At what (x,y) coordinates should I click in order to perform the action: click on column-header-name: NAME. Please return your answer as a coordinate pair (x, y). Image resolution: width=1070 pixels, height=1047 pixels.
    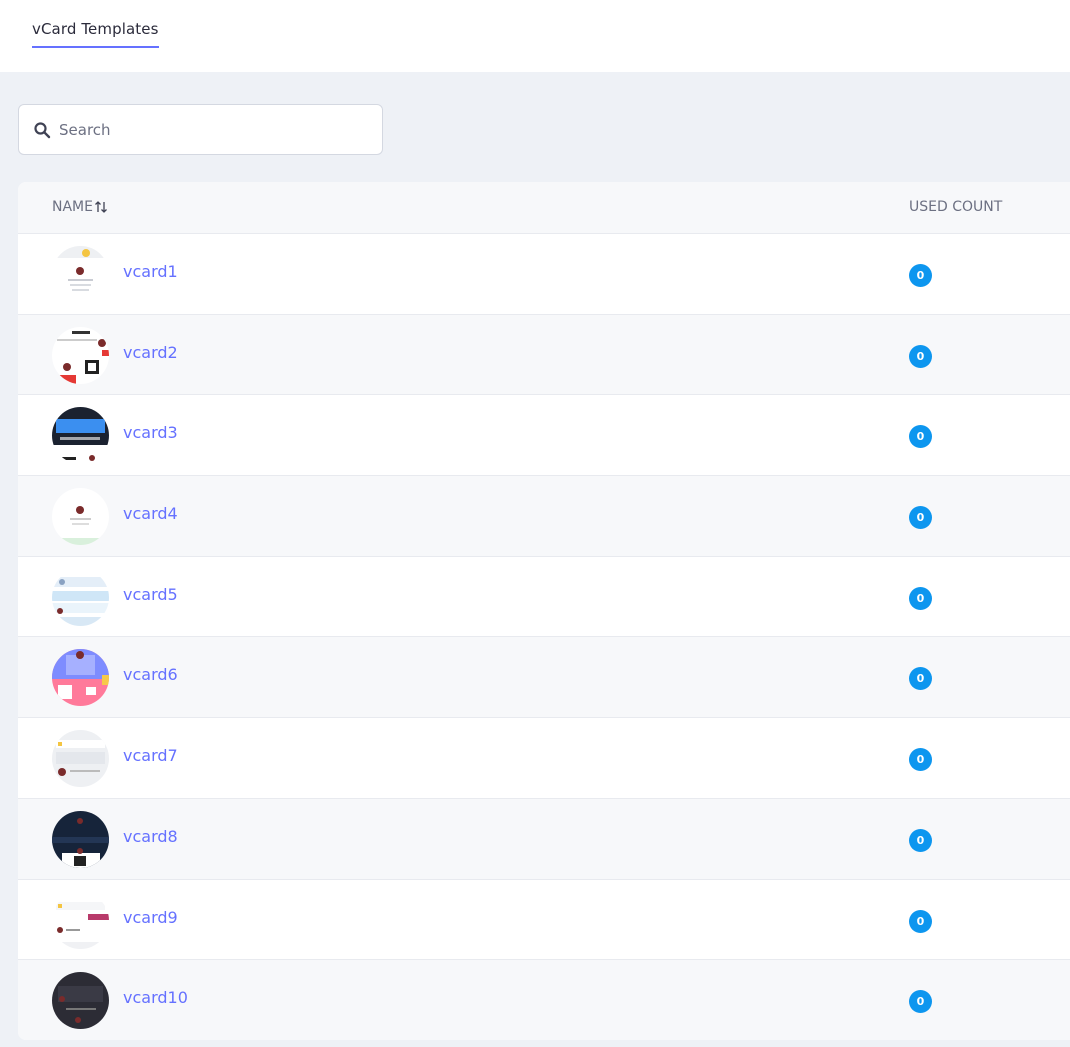
    Looking at the image, I should click on (80, 207).